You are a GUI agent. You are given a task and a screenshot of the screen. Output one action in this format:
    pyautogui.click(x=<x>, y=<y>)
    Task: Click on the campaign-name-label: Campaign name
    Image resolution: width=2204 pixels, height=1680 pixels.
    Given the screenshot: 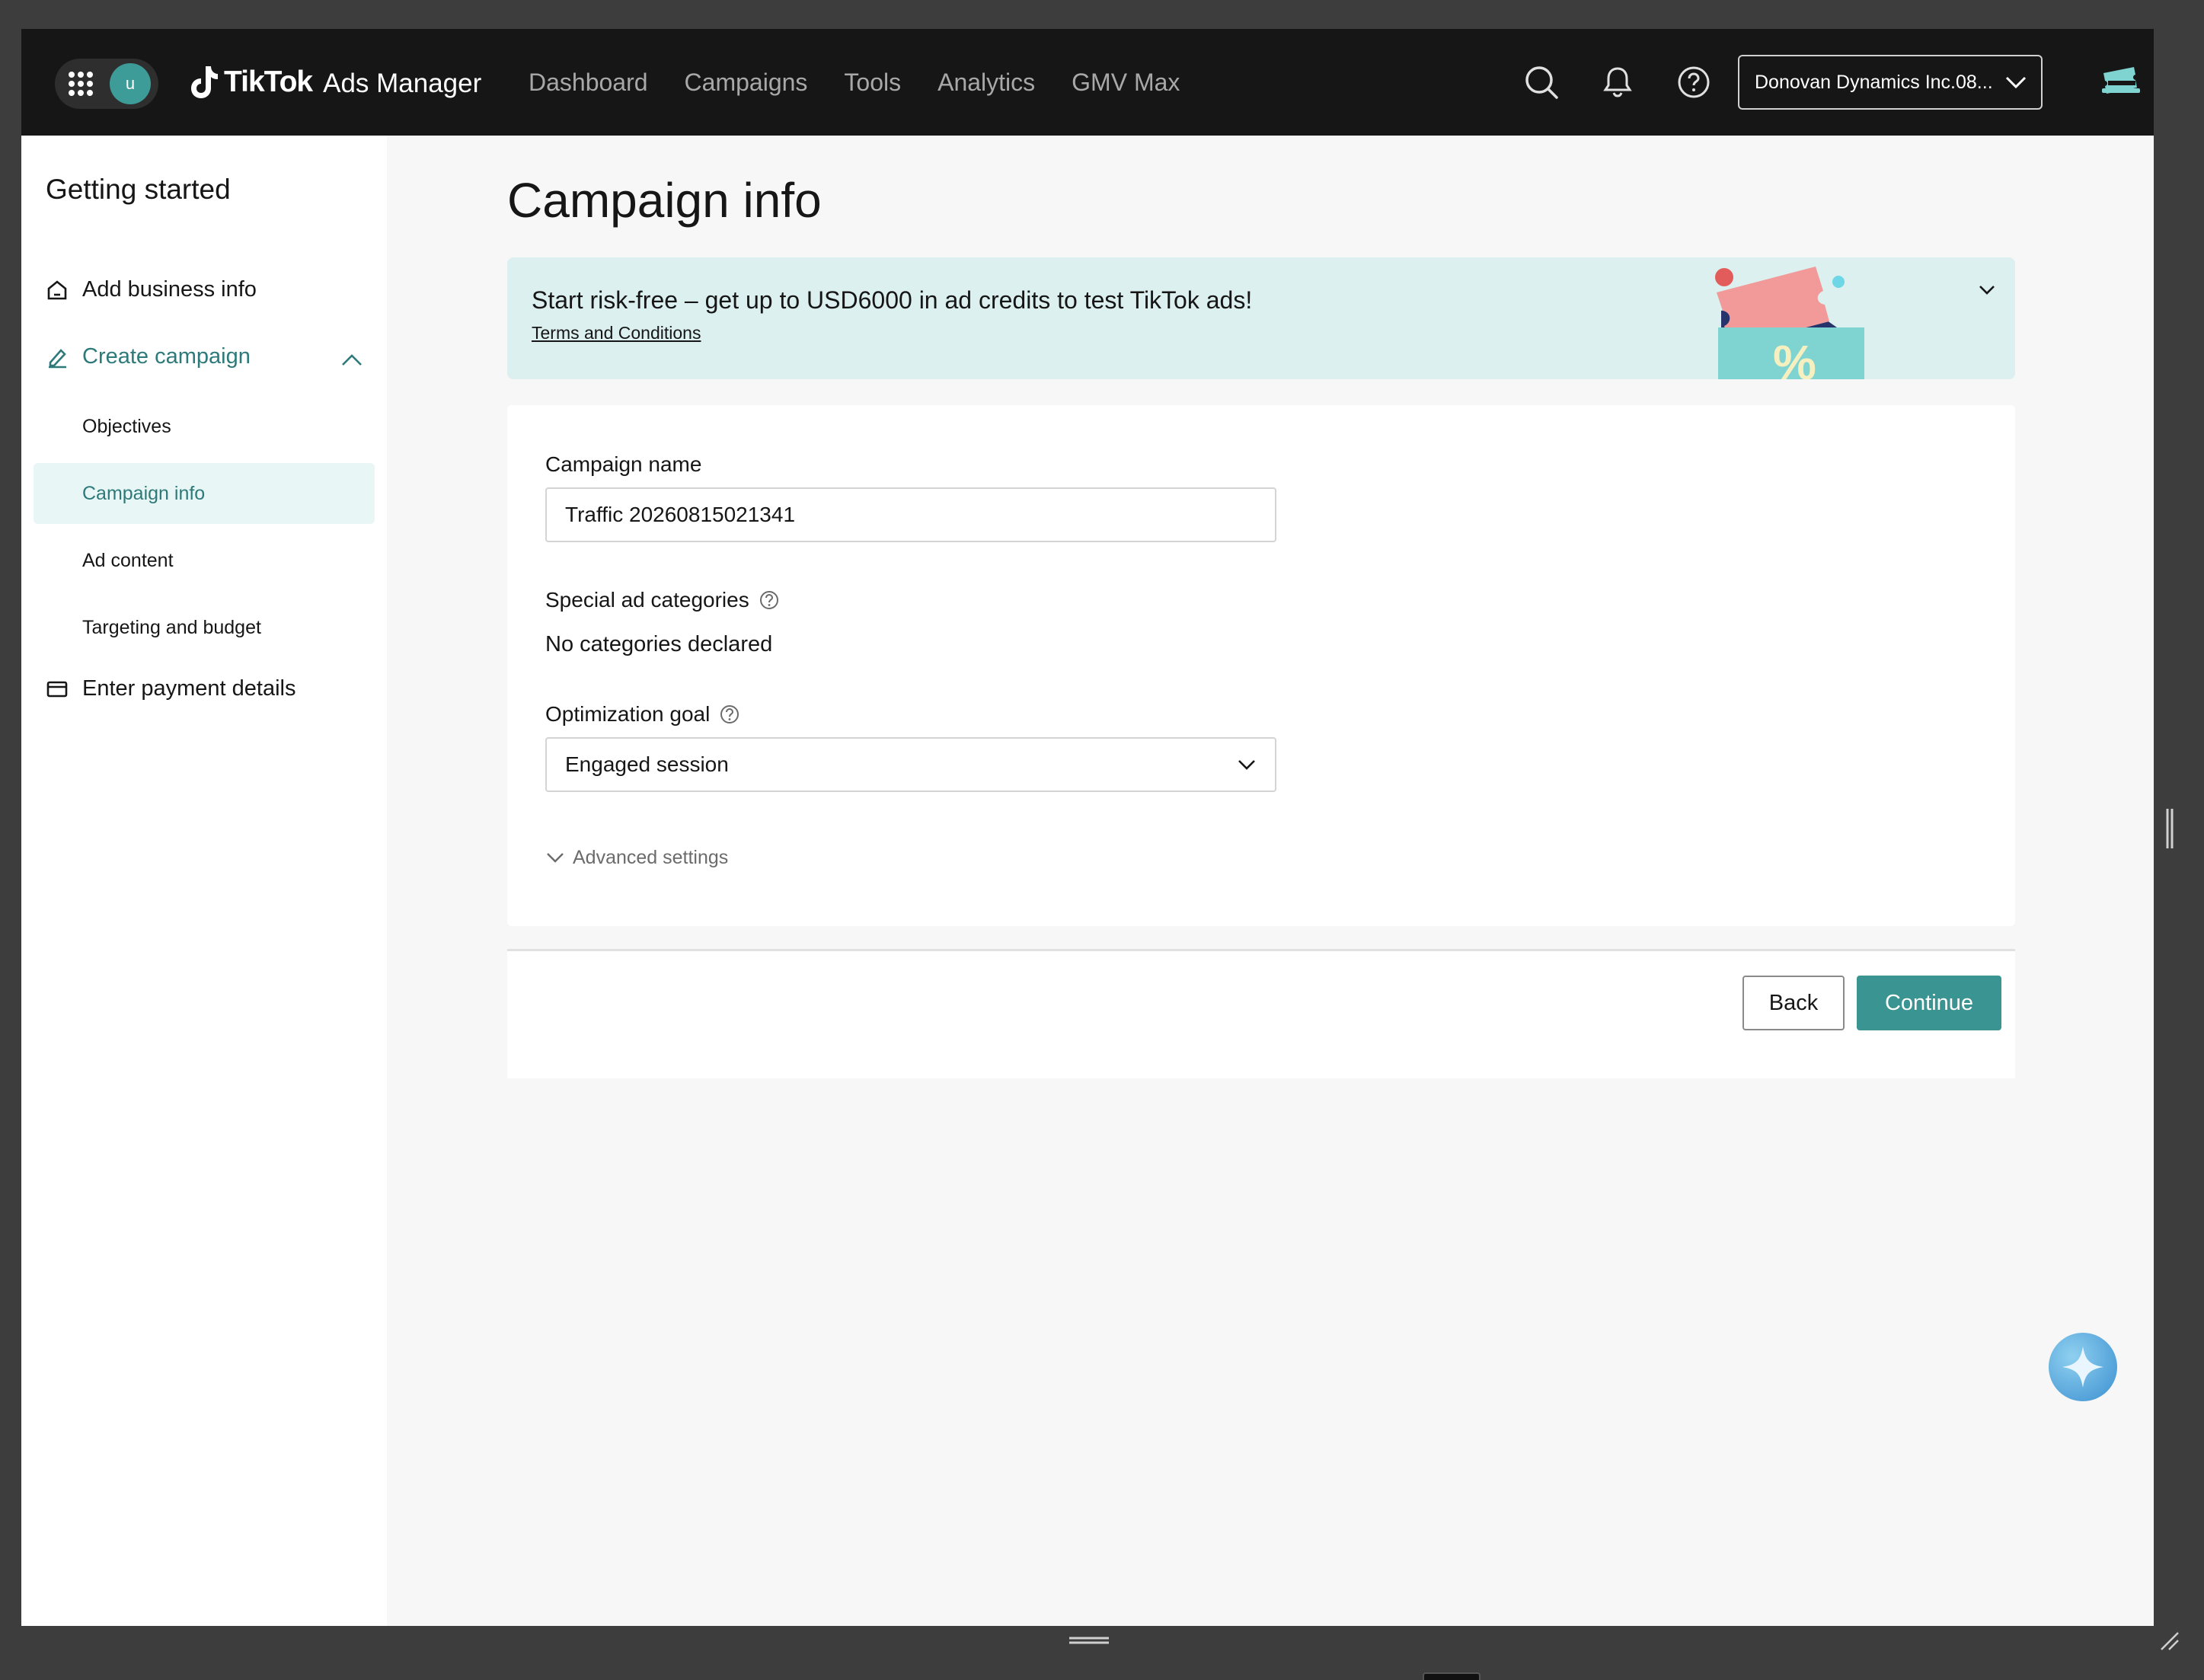 What is the action you would take?
    pyautogui.click(x=623, y=464)
    